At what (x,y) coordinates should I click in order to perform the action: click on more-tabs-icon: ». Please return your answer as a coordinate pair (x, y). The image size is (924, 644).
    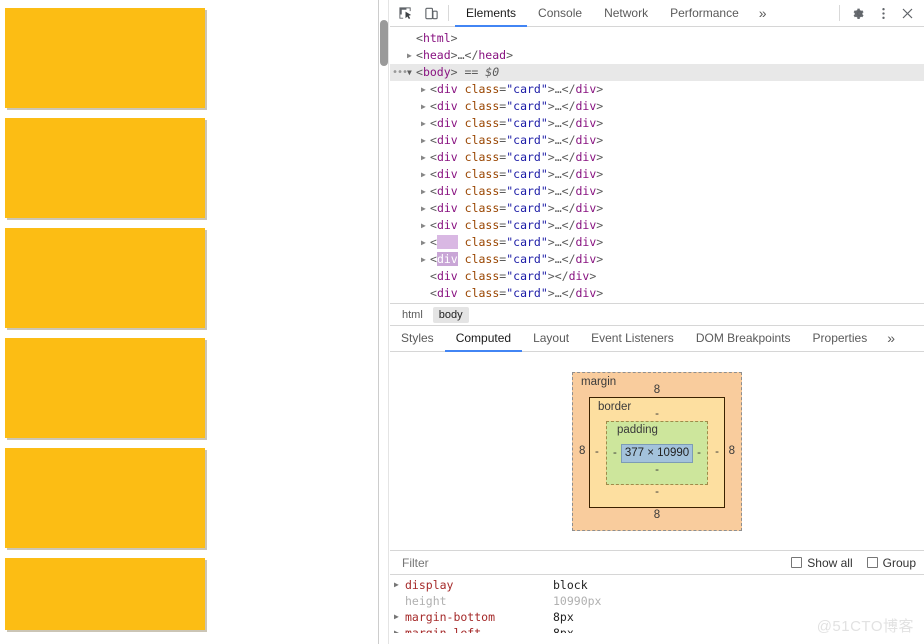
    Looking at the image, I should click on (763, 13).